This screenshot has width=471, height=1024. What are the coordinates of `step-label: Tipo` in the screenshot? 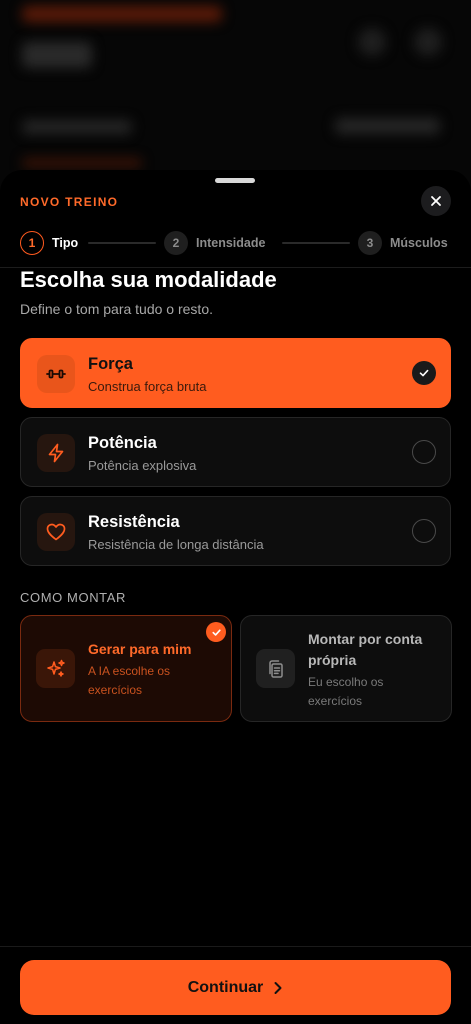 It's located at (65, 243).